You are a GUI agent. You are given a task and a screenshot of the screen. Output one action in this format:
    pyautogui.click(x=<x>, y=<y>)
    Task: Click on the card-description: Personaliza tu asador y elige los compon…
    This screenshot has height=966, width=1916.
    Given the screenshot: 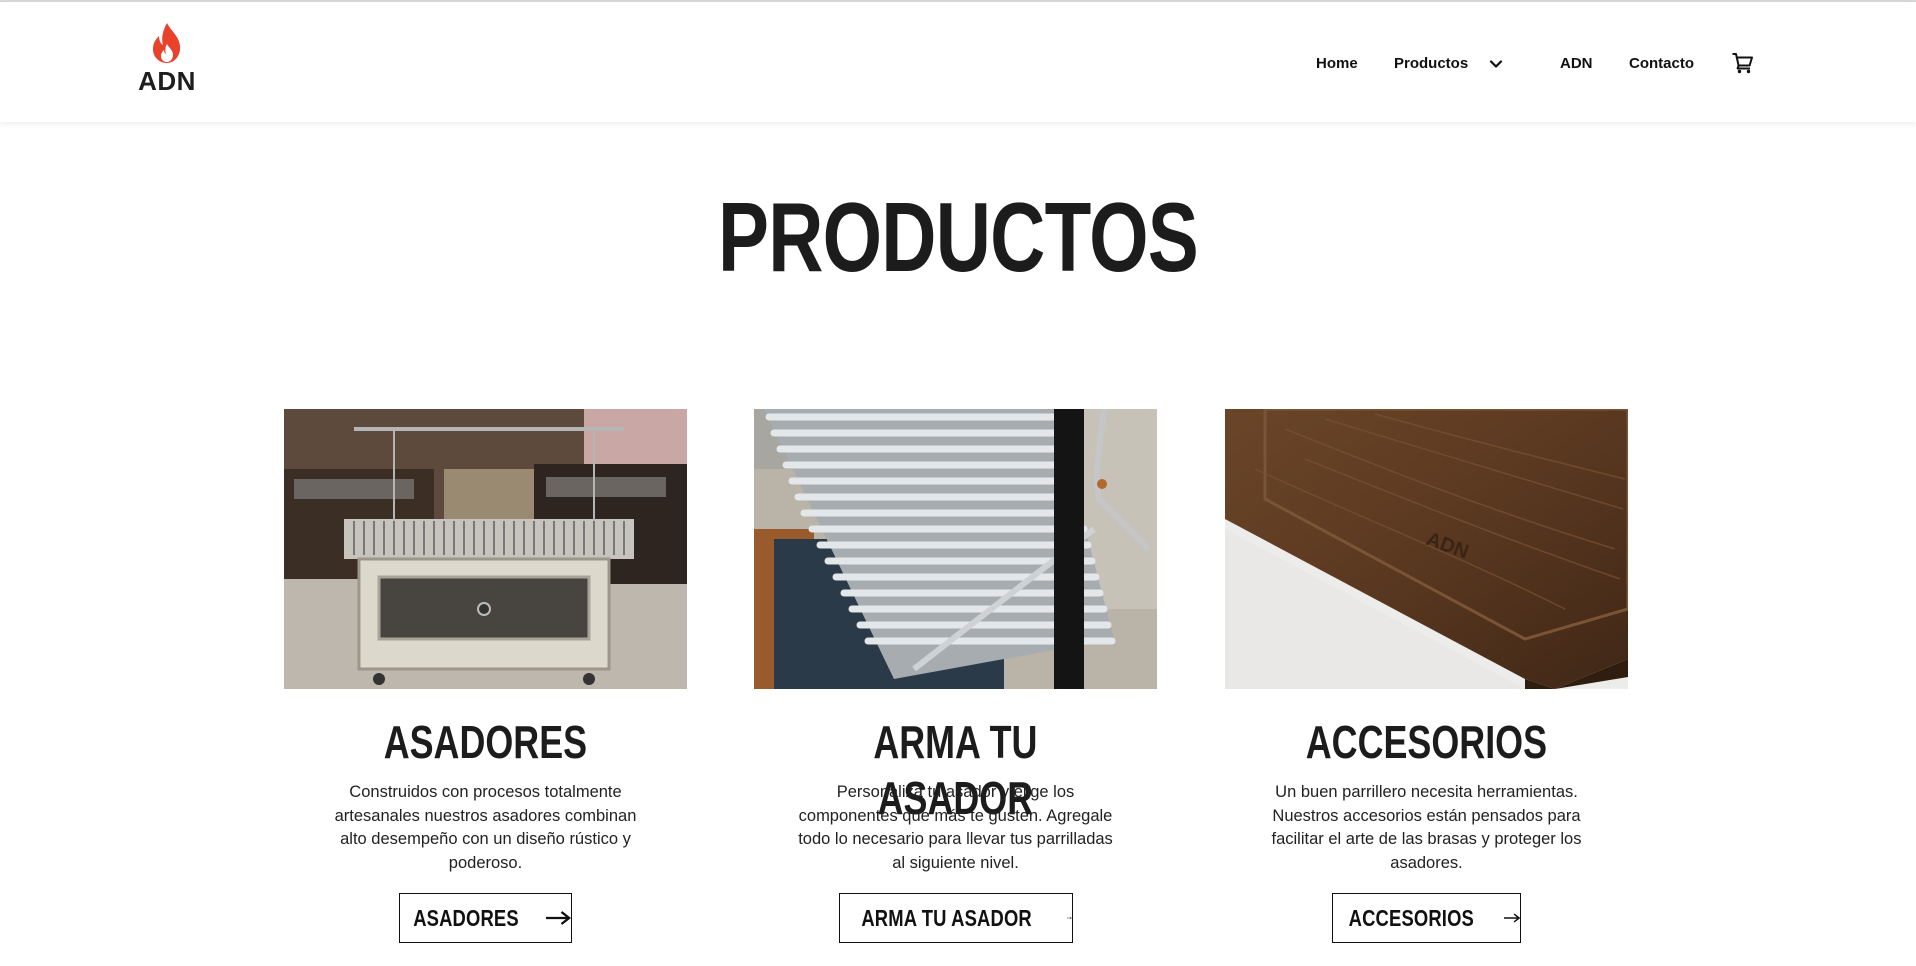 What is the action you would take?
    pyautogui.click(x=955, y=827)
    